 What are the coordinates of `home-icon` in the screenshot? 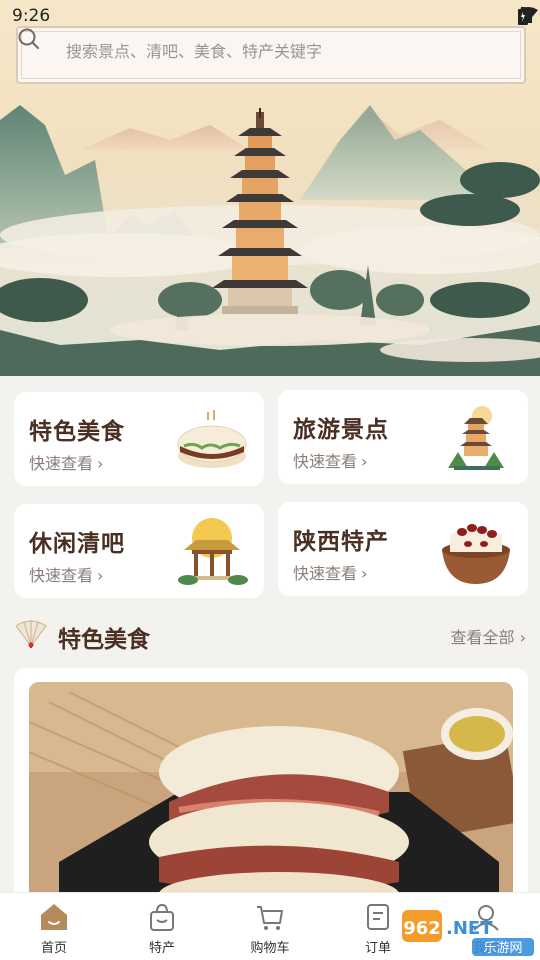 It's located at (54, 917).